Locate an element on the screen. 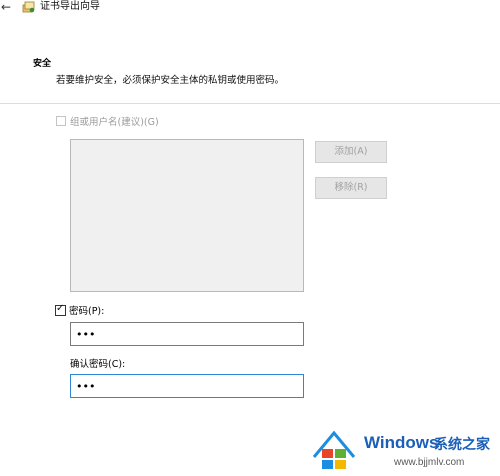 This screenshot has height=476, width=500. group-checkbox-label: 组或用户名(建议)(G) is located at coordinates (114, 122).